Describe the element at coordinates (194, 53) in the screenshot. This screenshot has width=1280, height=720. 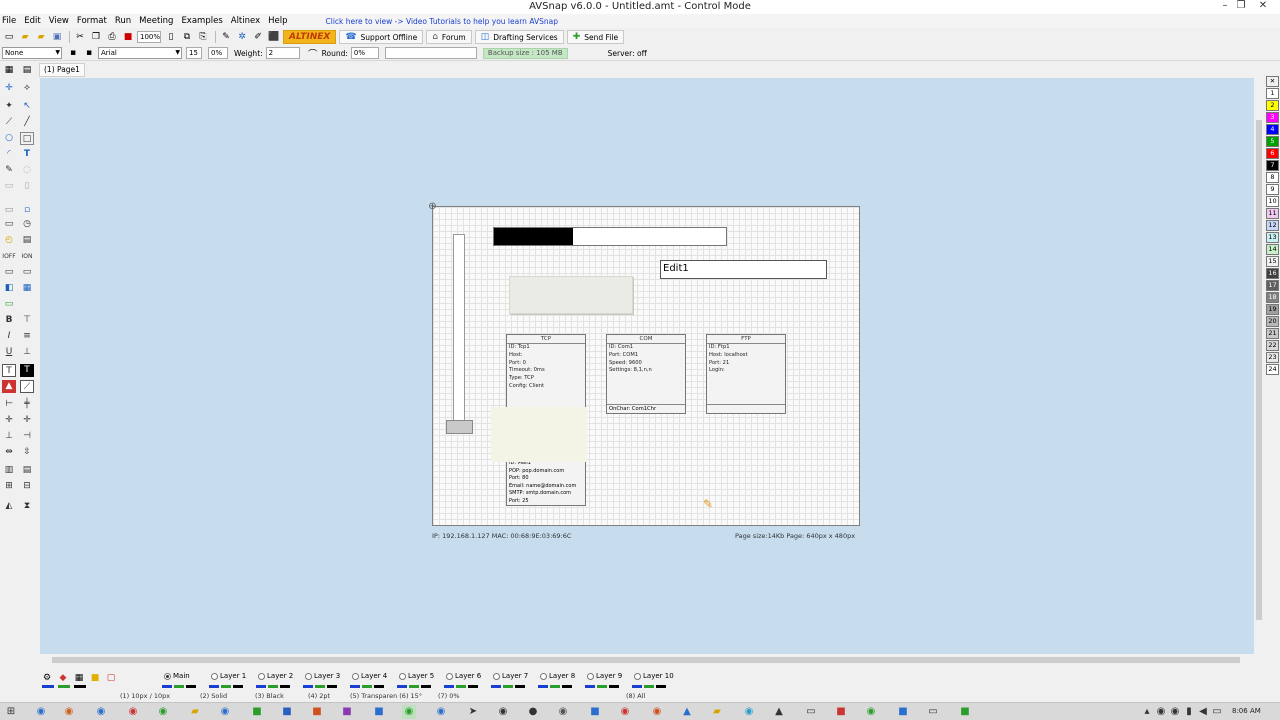
I see `font-size-field: 15` at that location.